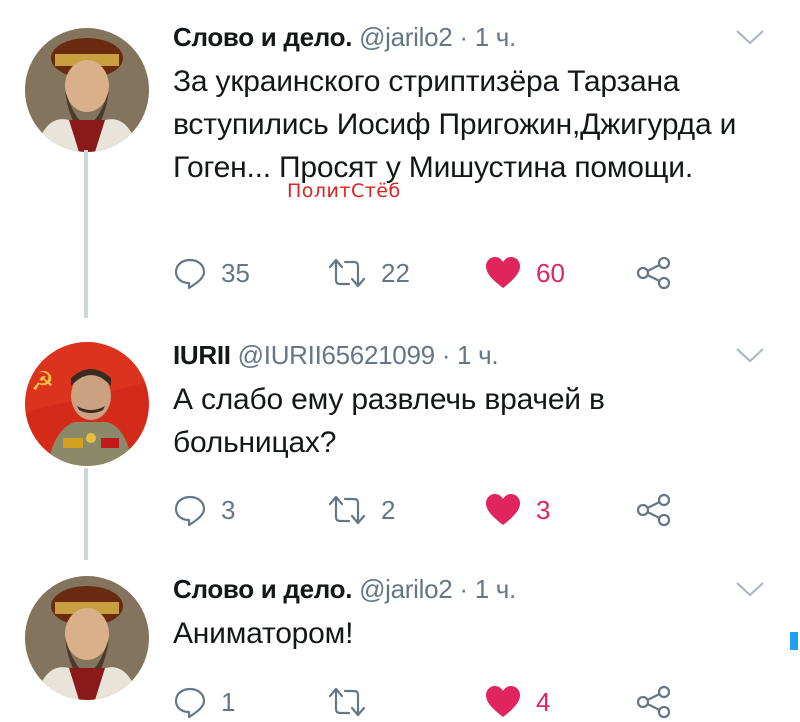  I want to click on author-handle: @IURII65621099, so click(336, 355).